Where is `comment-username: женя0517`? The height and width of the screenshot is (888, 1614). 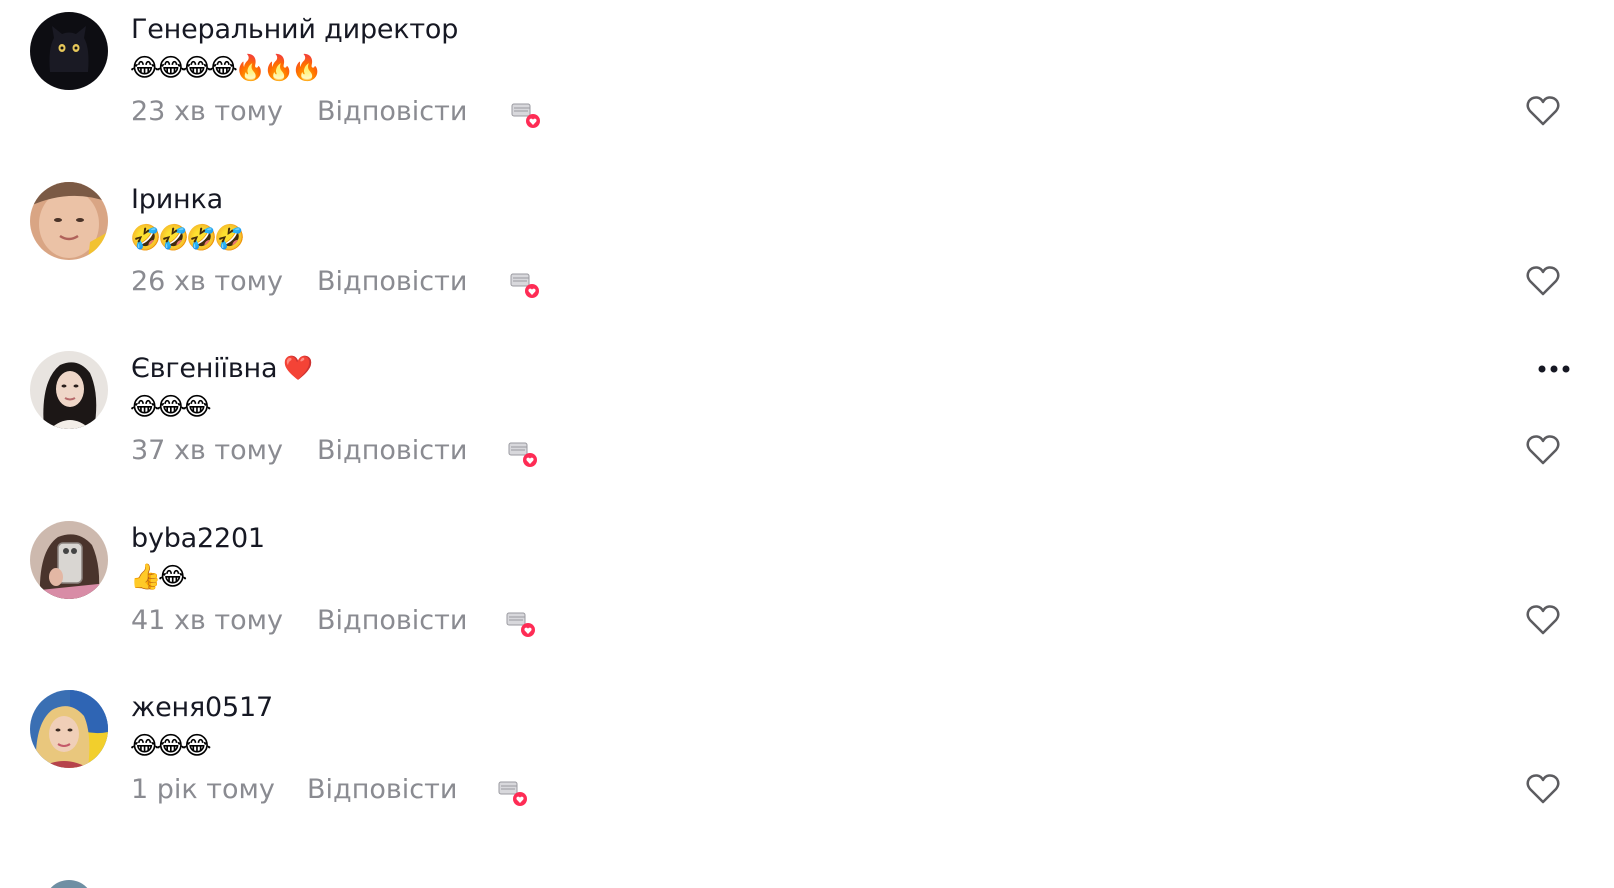 comment-username: женя0517 is located at coordinates (202, 707).